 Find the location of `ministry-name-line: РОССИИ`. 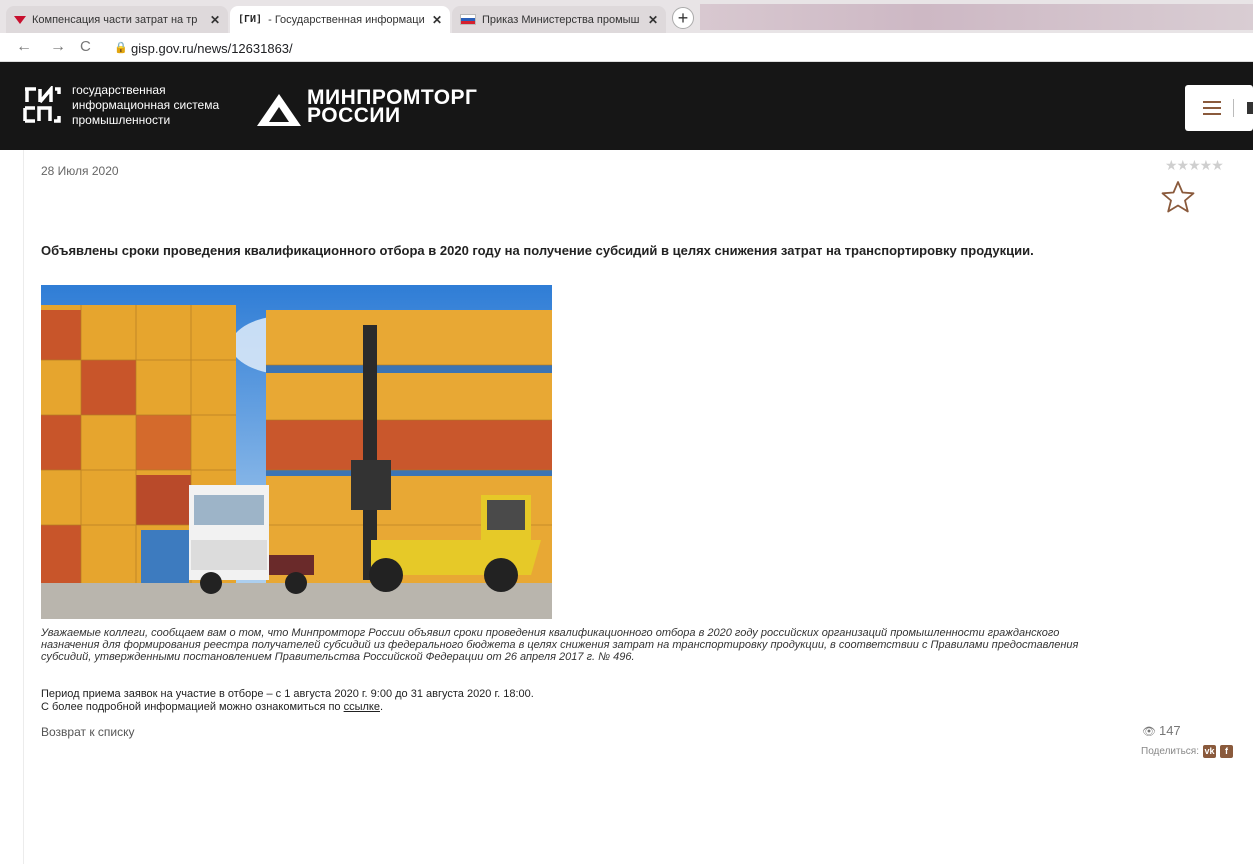

ministry-name-line: РОССИИ is located at coordinates (354, 115).